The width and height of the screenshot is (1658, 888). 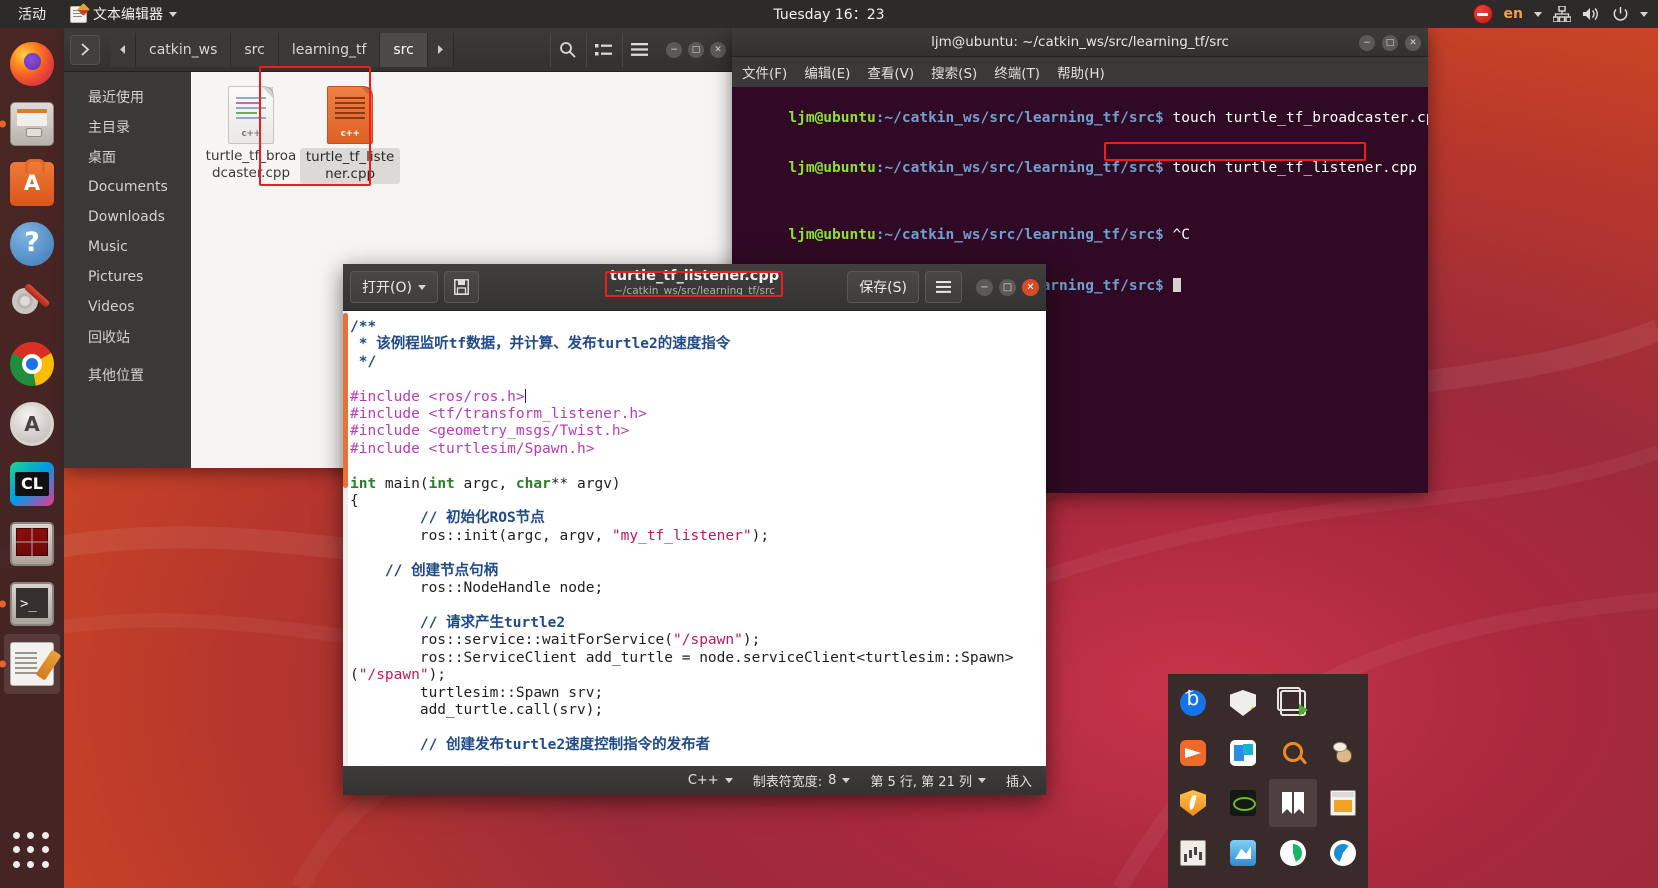 What do you see at coordinates (1193, 703) in the screenshot?
I see `tray-item-bluetooth` at bounding box center [1193, 703].